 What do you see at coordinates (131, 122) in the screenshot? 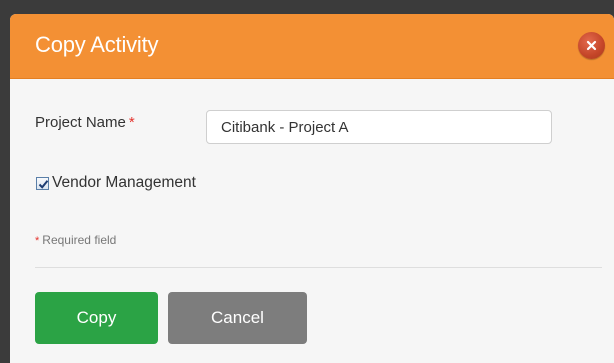
I see `required-marker: *` at bounding box center [131, 122].